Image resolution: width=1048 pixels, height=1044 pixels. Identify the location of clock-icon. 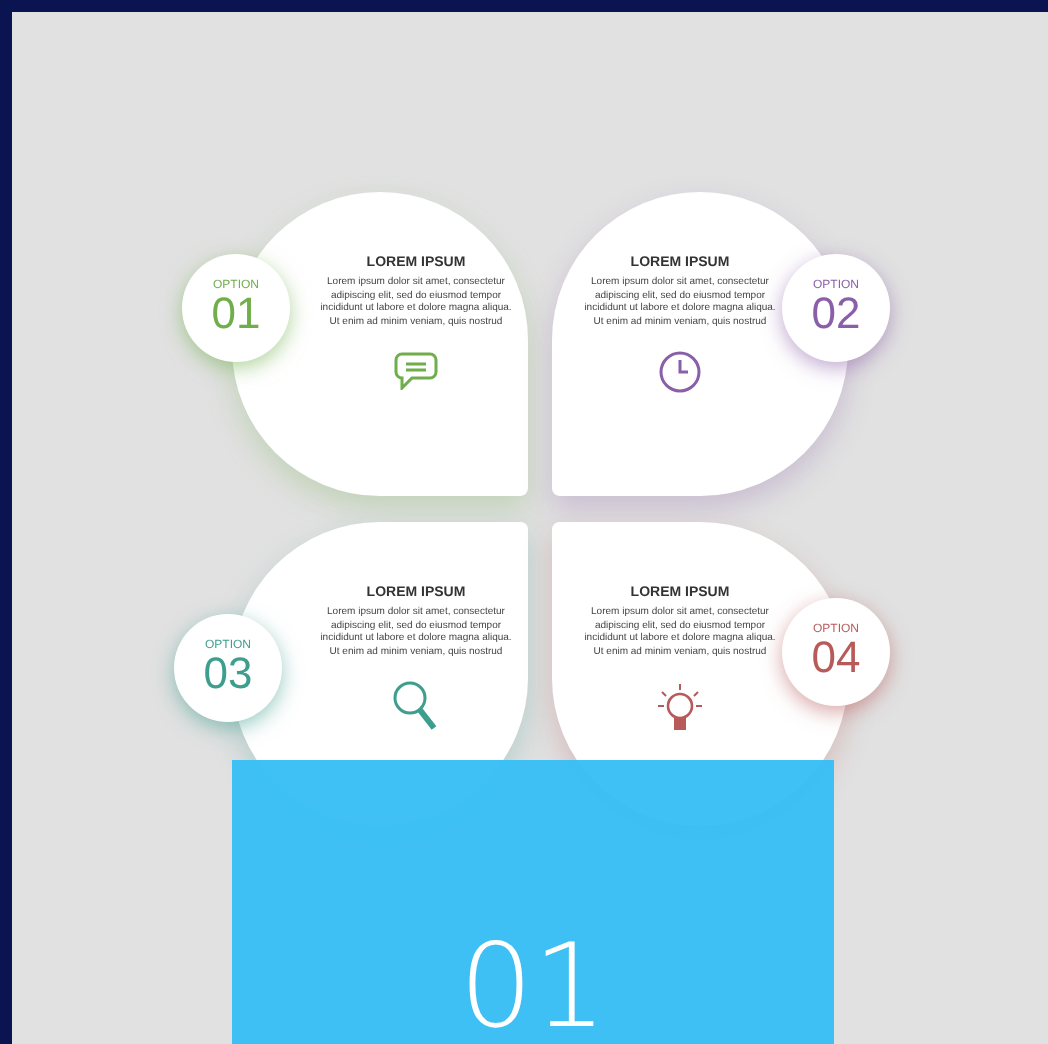
(680, 372).